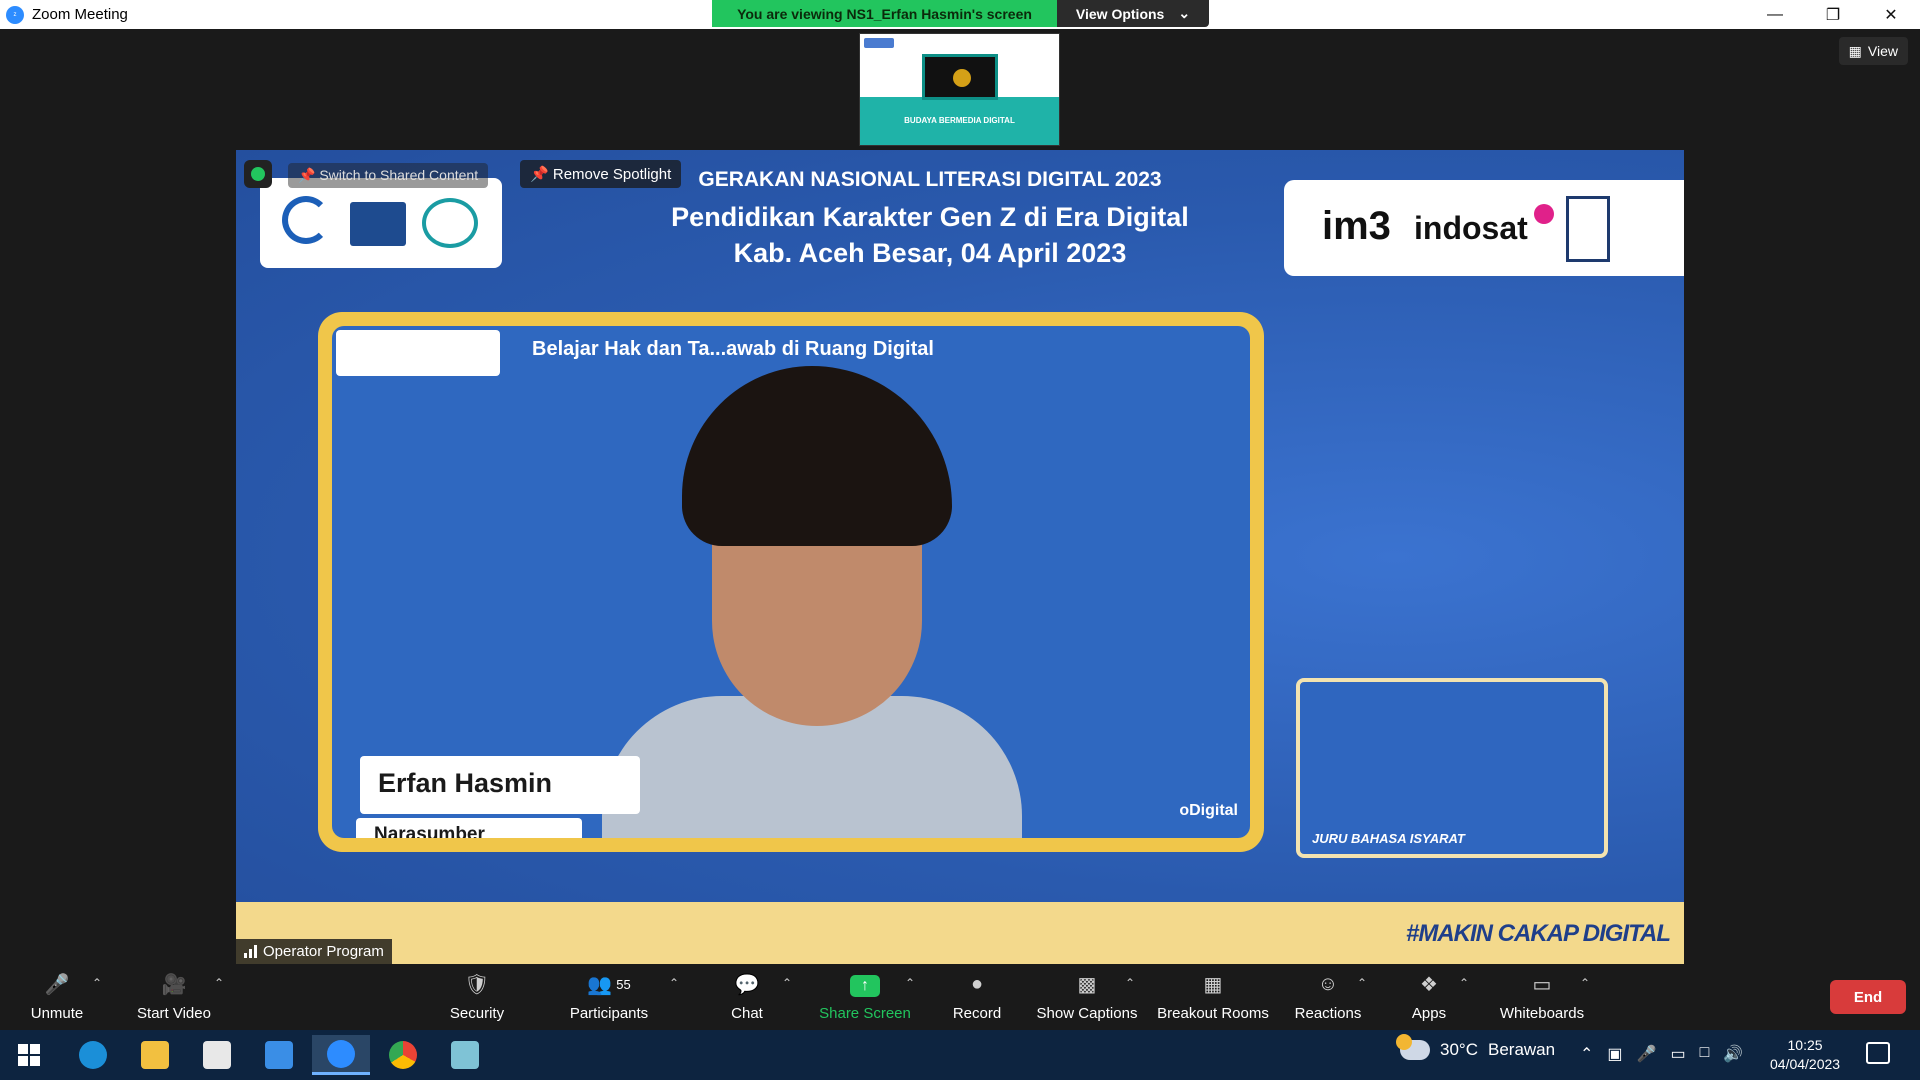 Image resolution: width=1920 pixels, height=1080 pixels. Describe the element at coordinates (1213, 997) in the screenshot. I see `breakout-rooms-button: ▦ Breakout Rooms` at that location.